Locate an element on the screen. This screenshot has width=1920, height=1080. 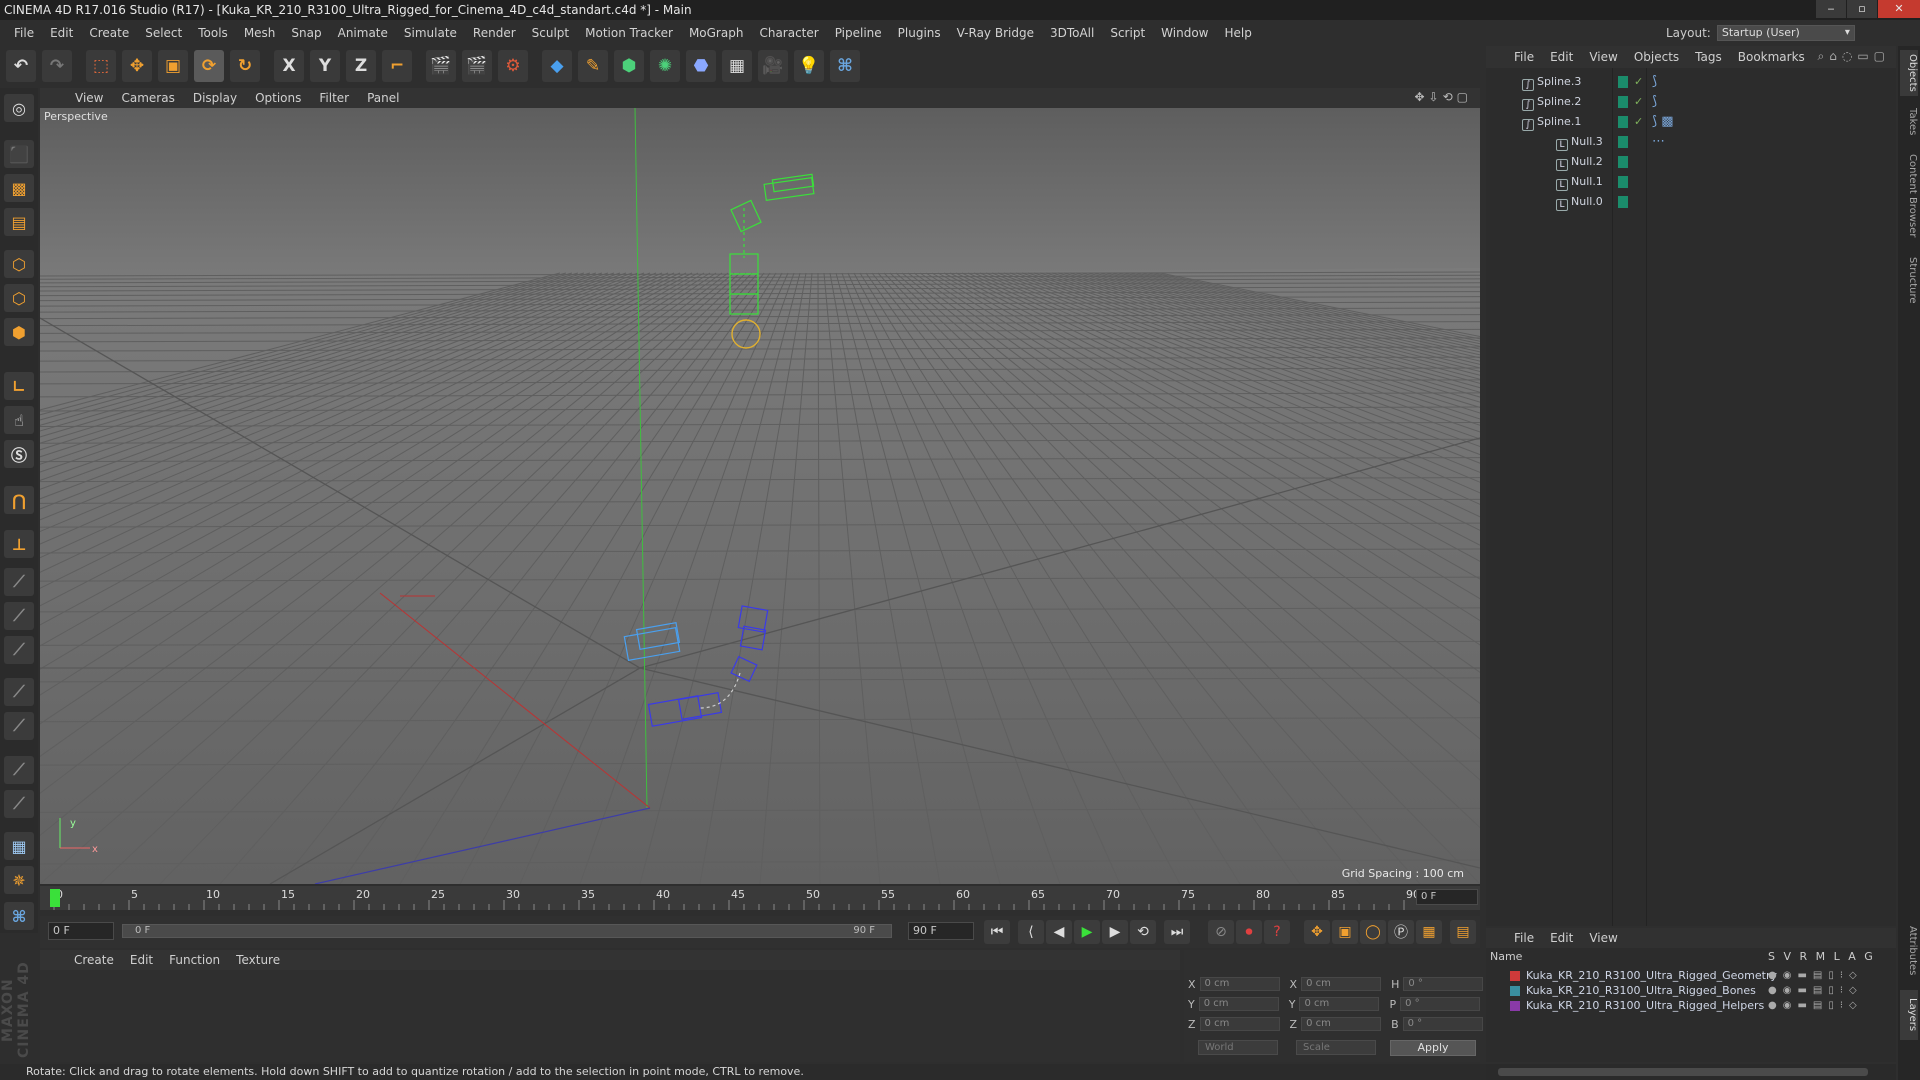
pos-x-field: 0 cm is located at coordinates (1239, 984).